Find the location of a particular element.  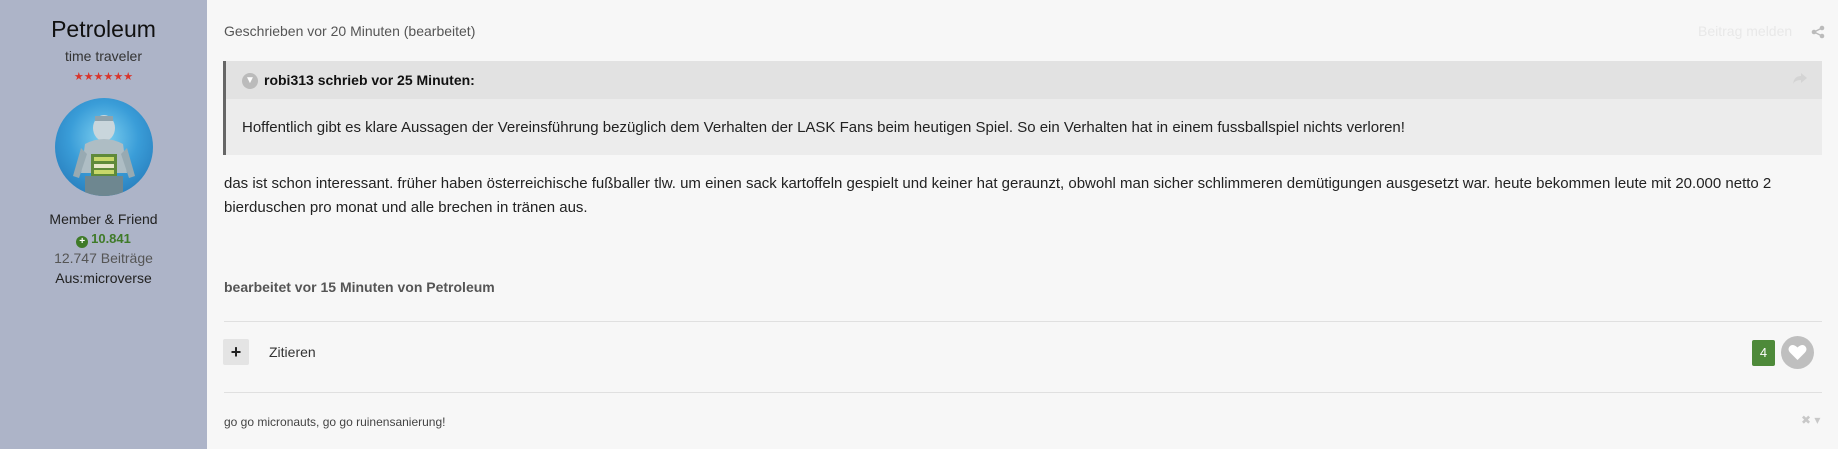

quote-button: Zitieren is located at coordinates (292, 352).